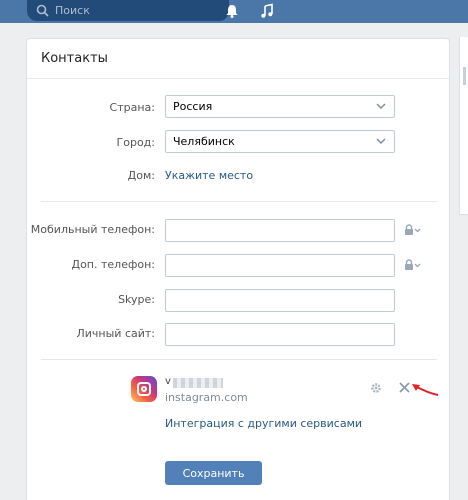  I want to click on music-note-icon, so click(267, 11).